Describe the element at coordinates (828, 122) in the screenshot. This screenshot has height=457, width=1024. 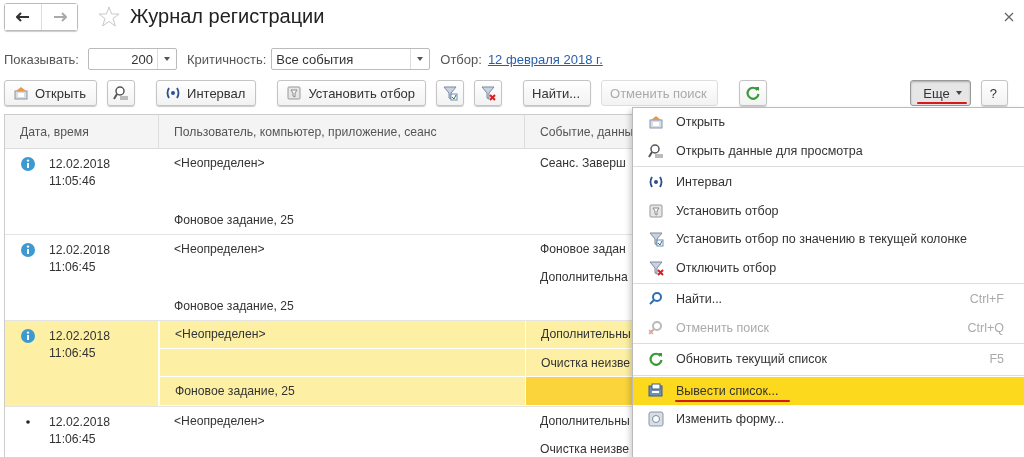
I see `menu-item: Открыть` at that location.